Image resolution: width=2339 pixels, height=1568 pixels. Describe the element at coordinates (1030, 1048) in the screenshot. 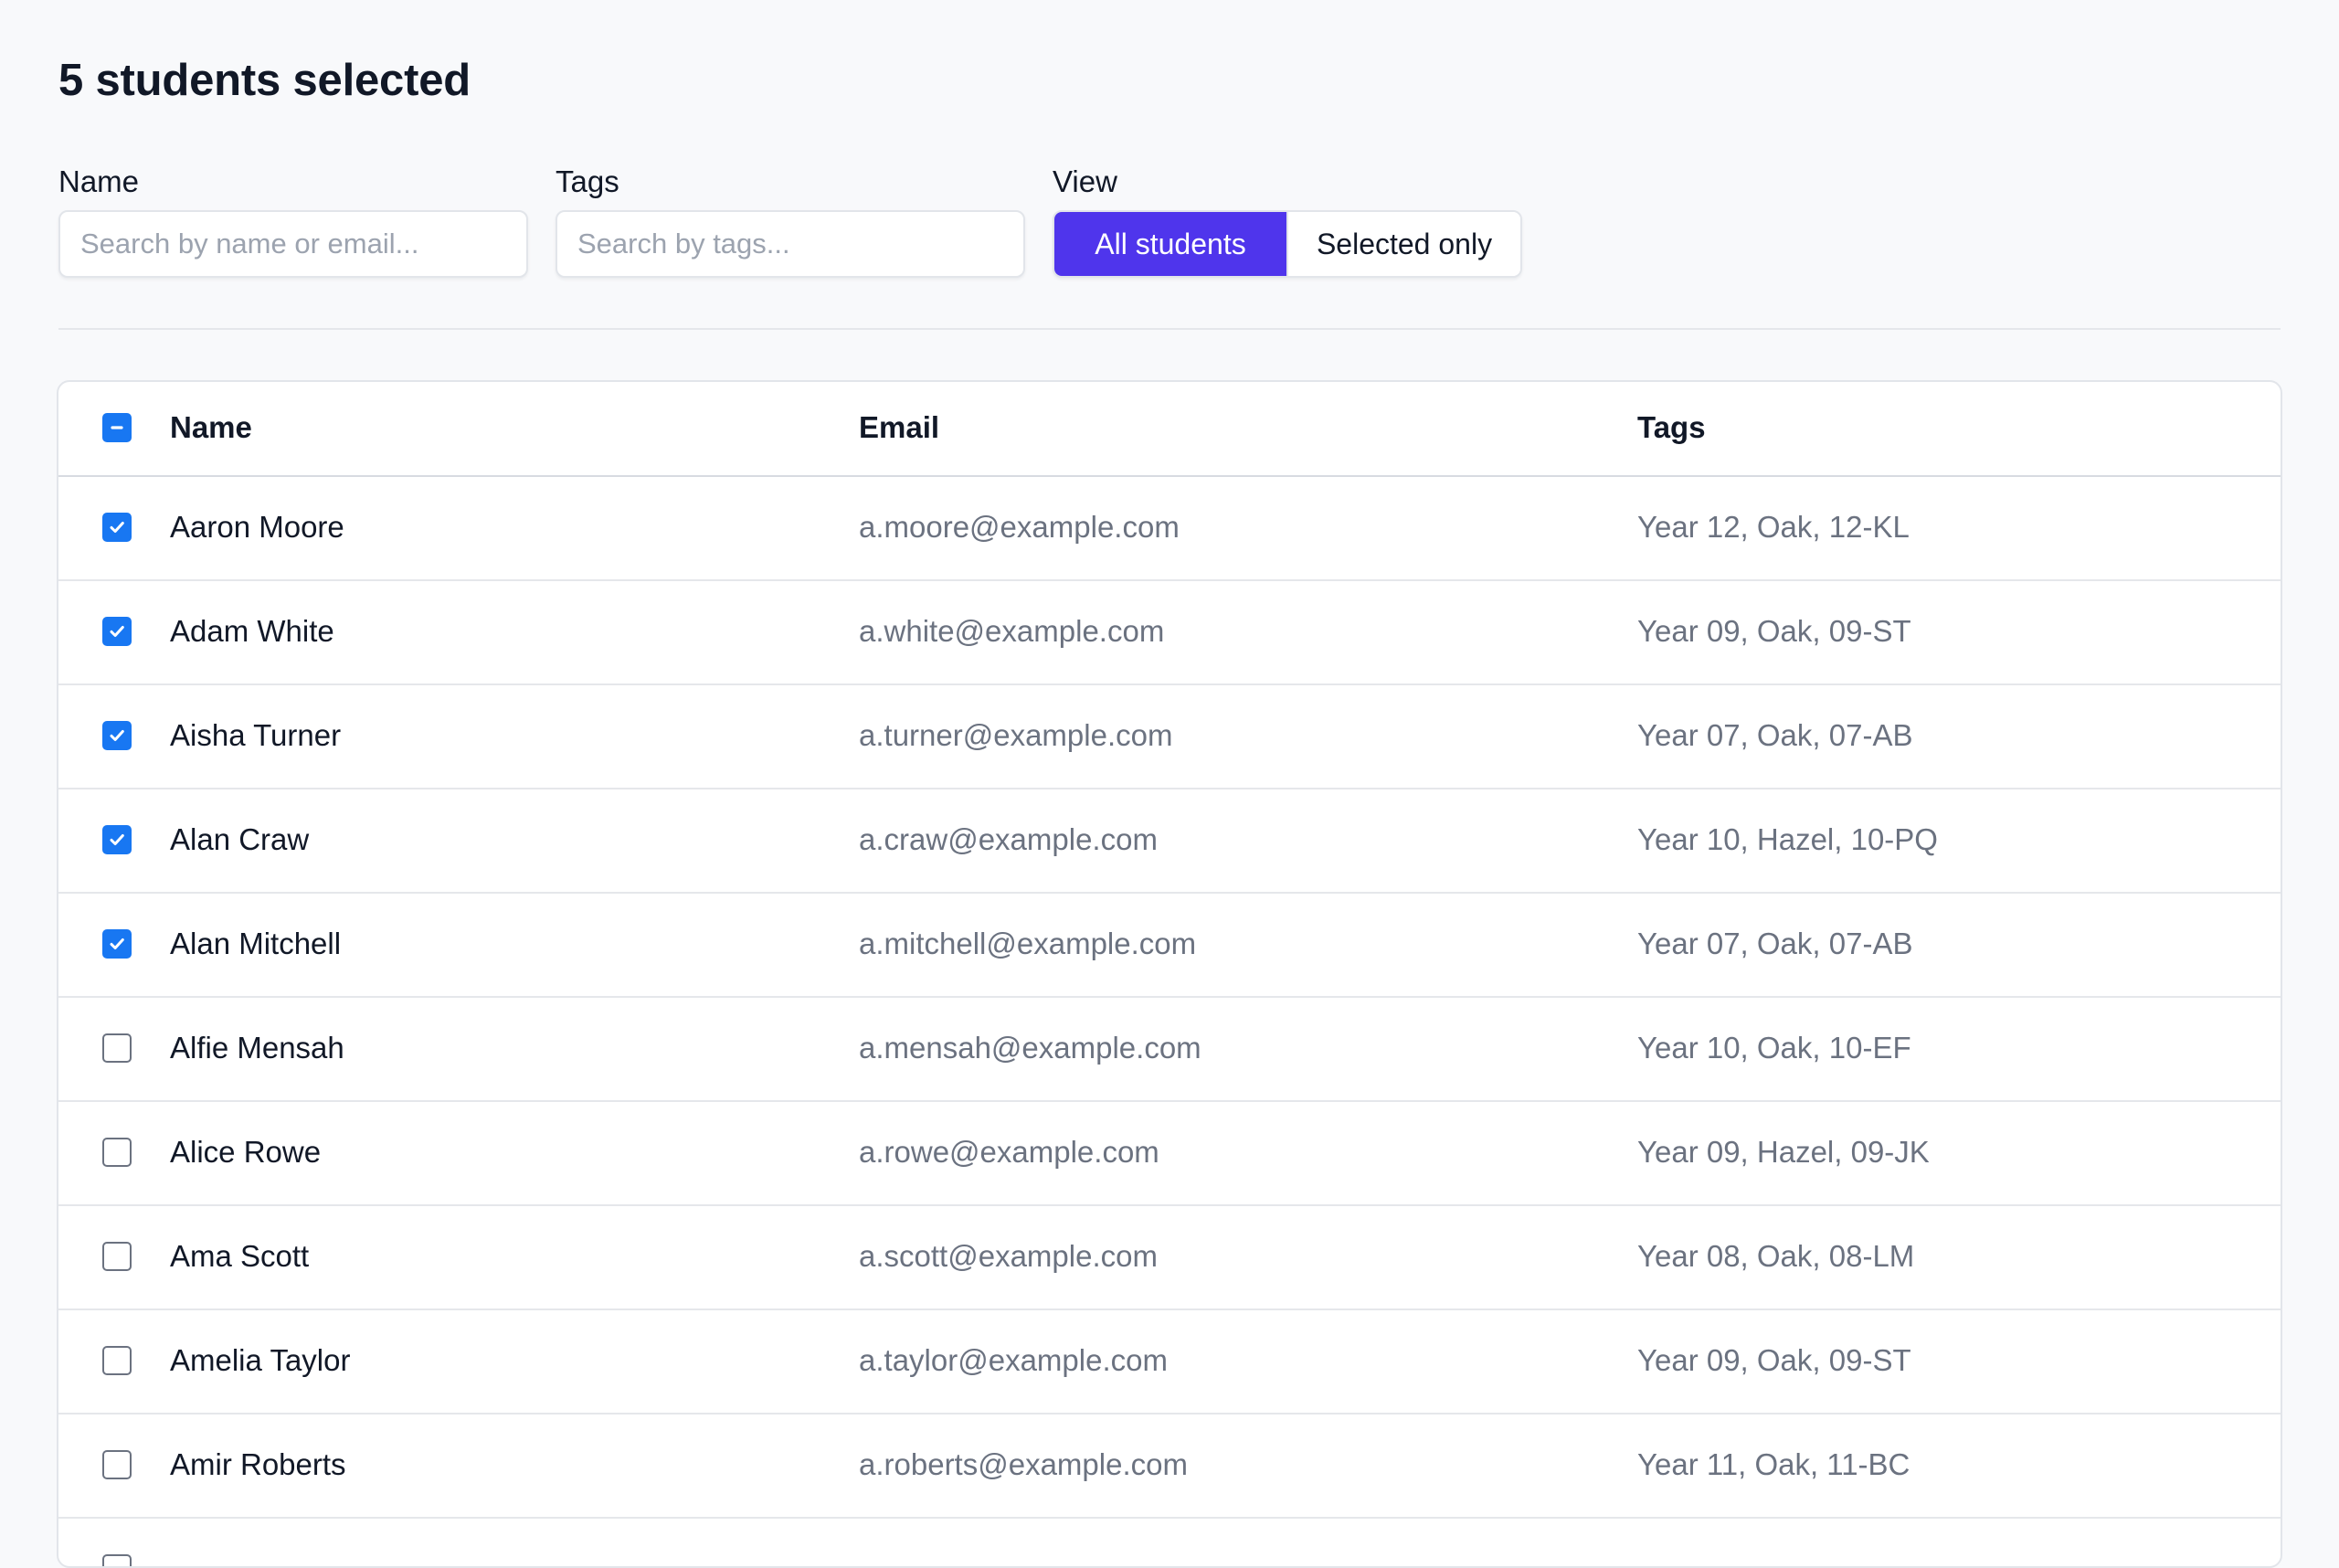

I see `student-email: a.mensah@example.com` at that location.